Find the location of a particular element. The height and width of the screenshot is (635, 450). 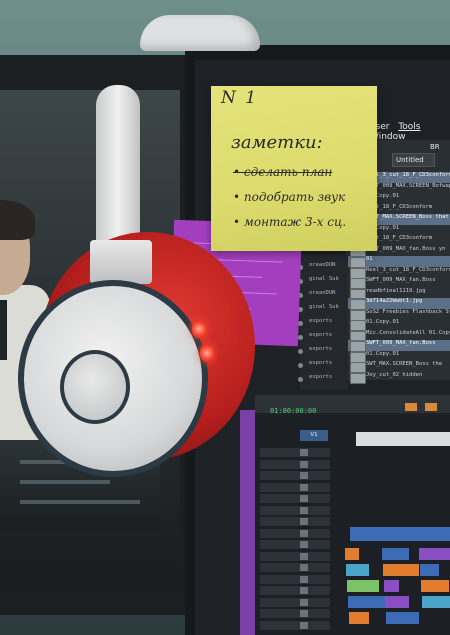

bin-view-dropdown: Untitled is located at coordinates (413, 160).